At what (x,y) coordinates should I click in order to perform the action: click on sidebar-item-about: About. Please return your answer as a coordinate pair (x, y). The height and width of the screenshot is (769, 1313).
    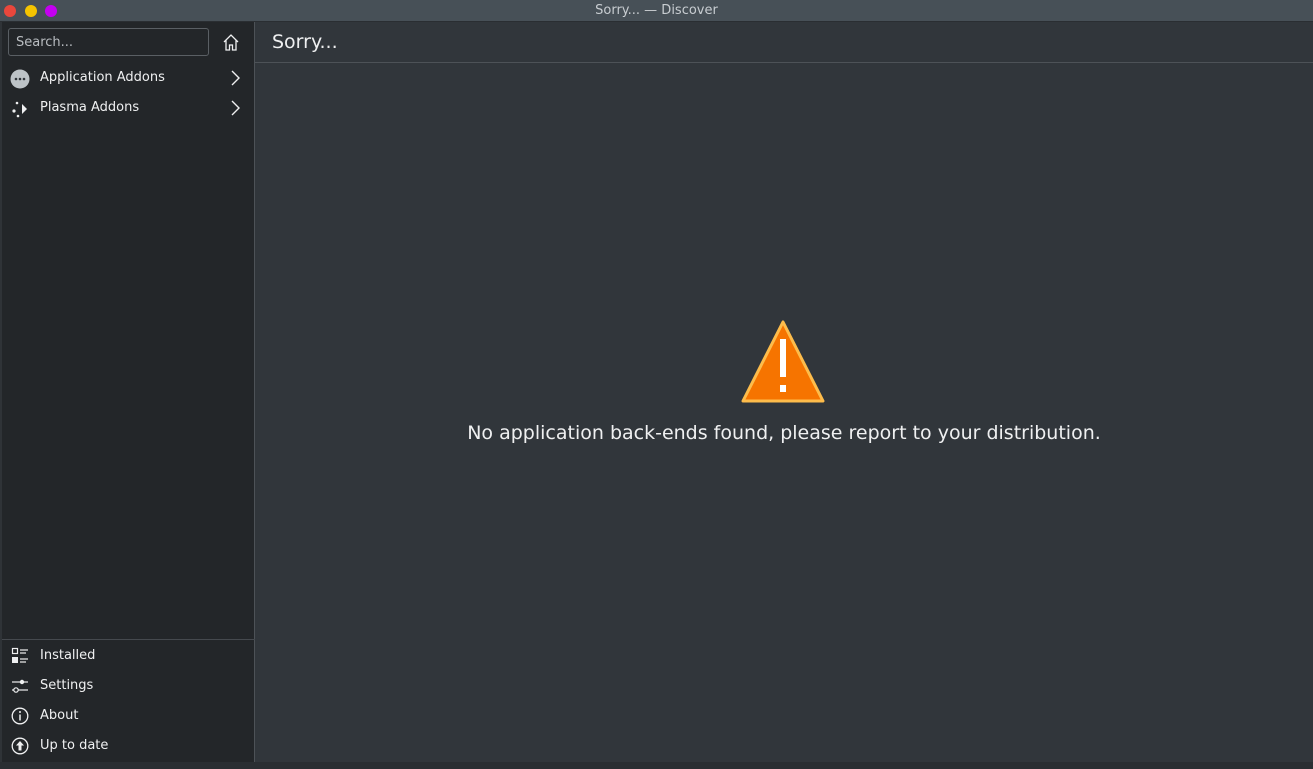
    Looking at the image, I should click on (128, 716).